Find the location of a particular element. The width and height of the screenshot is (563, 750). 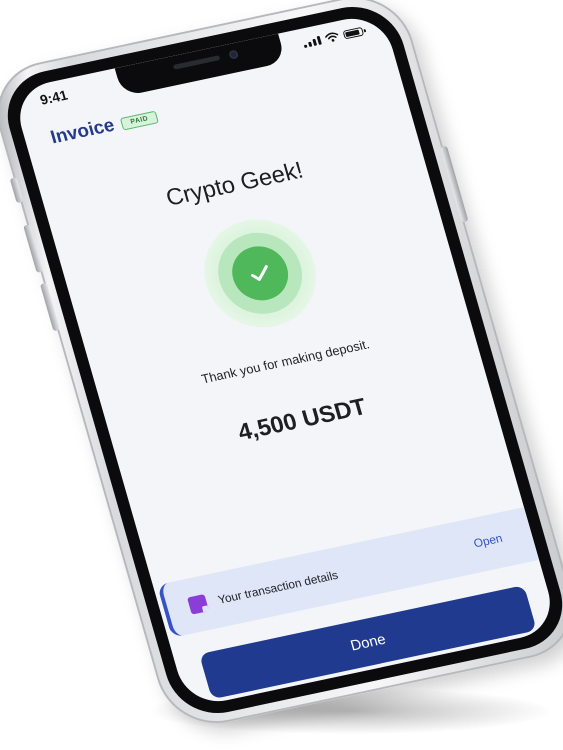

status-time: 9:41 is located at coordinates (54, 97).